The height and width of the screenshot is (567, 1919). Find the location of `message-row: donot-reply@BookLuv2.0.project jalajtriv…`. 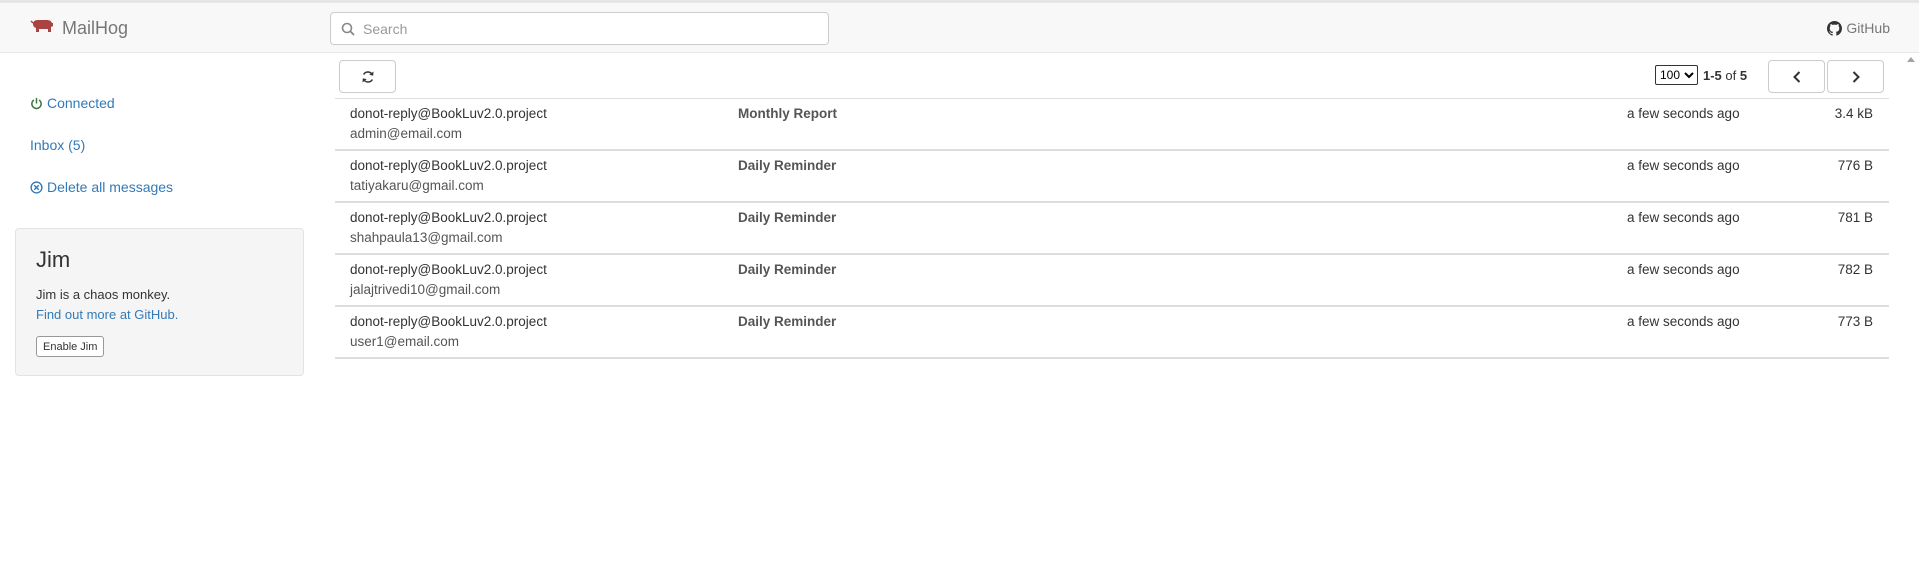

message-row: donot-reply@BookLuv2.0.project jalajtriv… is located at coordinates (1112, 281).